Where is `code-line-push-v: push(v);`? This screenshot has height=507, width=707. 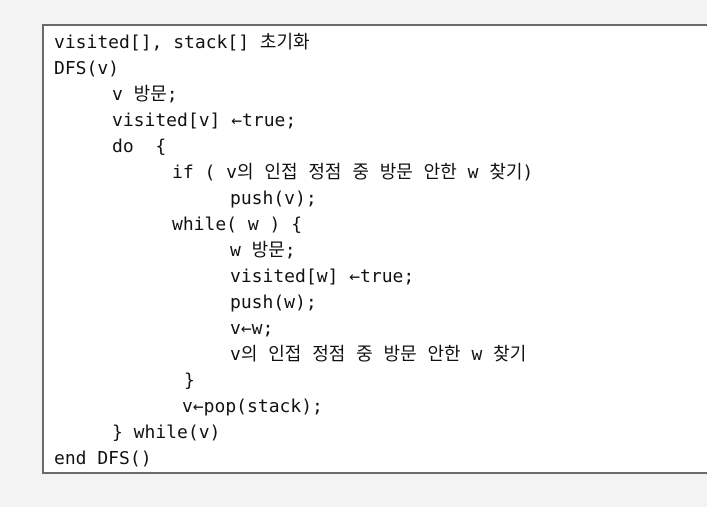 code-line-push-v: push(v); is located at coordinates (273, 198).